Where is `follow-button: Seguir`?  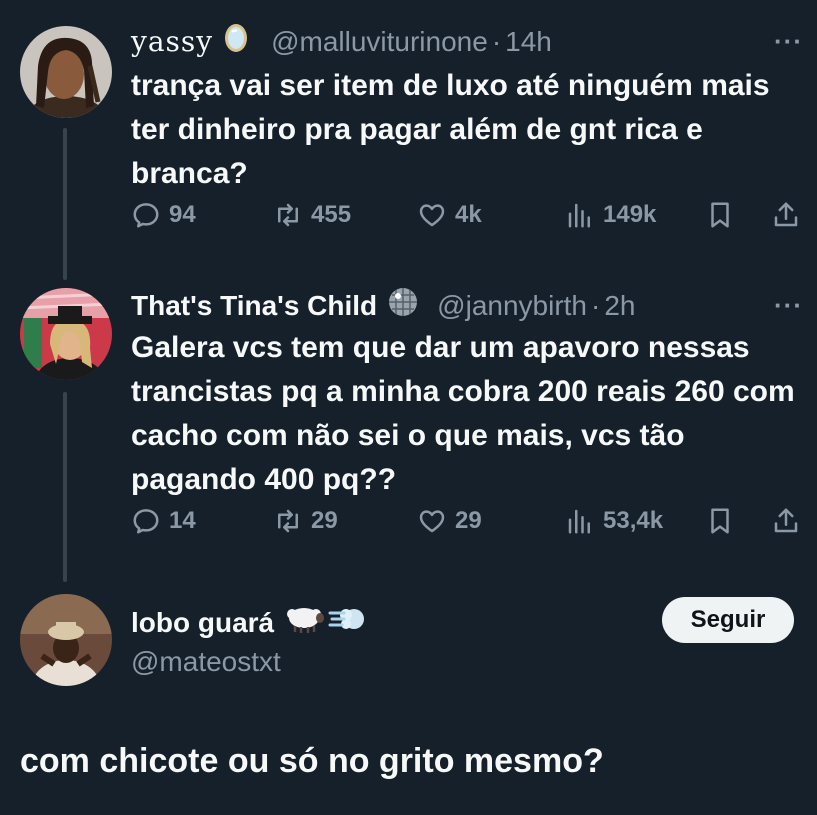
follow-button: Seguir is located at coordinates (728, 620).